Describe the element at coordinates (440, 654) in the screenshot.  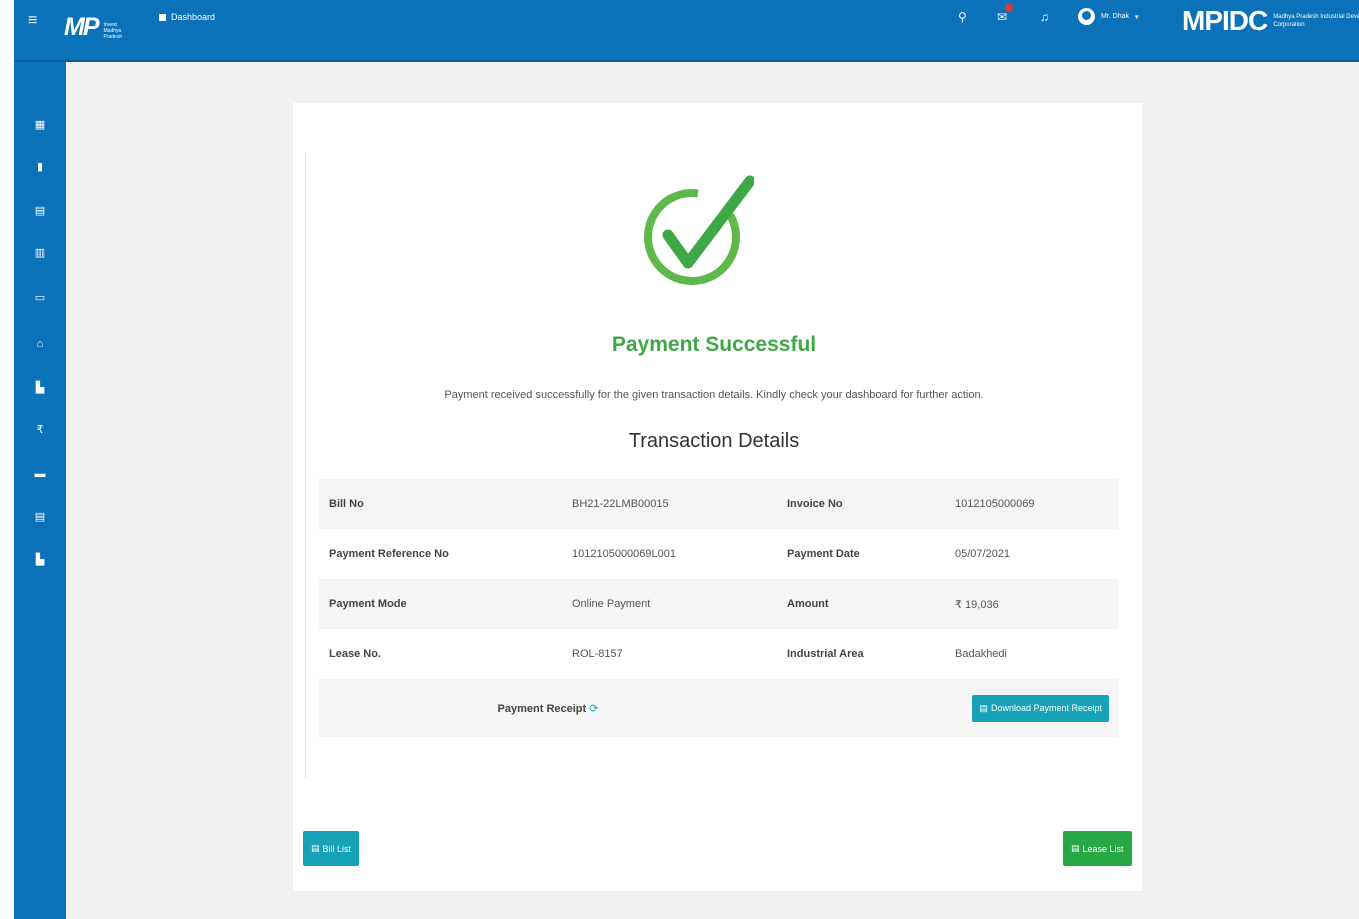
I see `lease-no-label: Lease No.` at that location.